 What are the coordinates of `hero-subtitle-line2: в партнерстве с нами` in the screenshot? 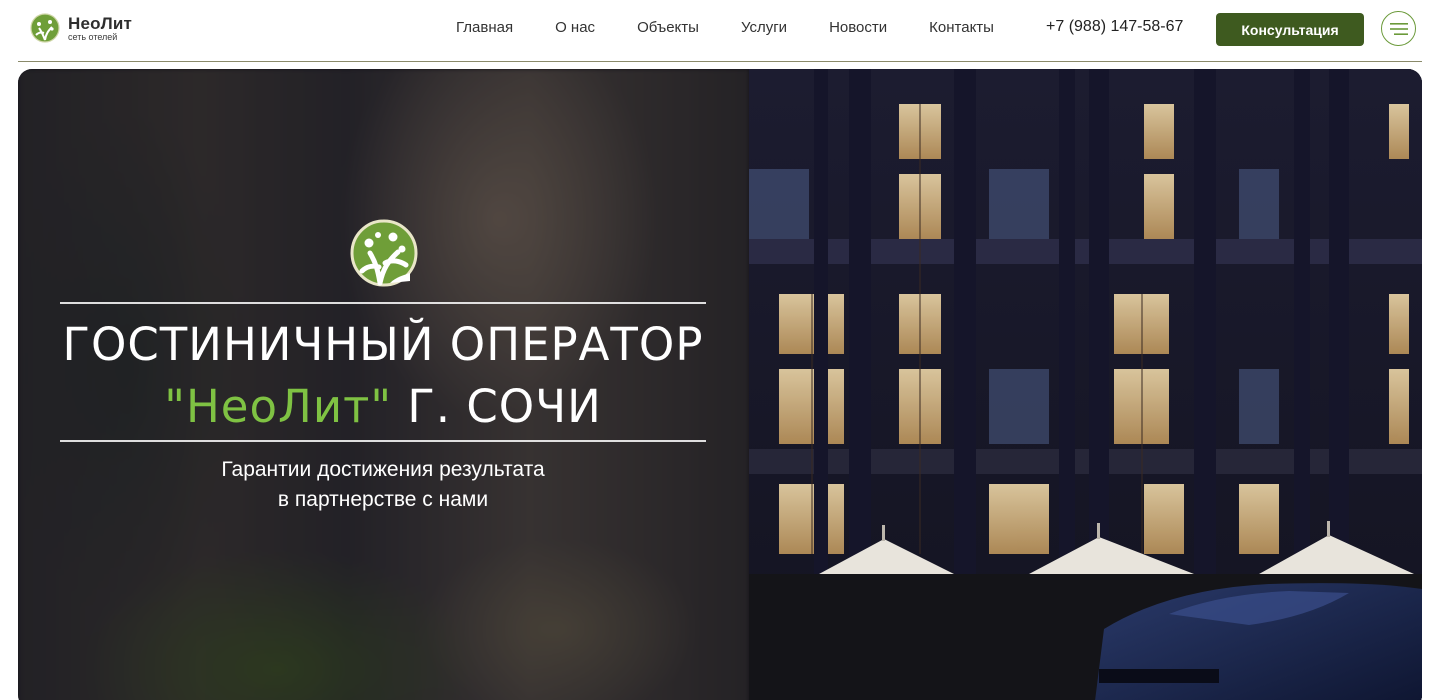 It's located at (383, 499).